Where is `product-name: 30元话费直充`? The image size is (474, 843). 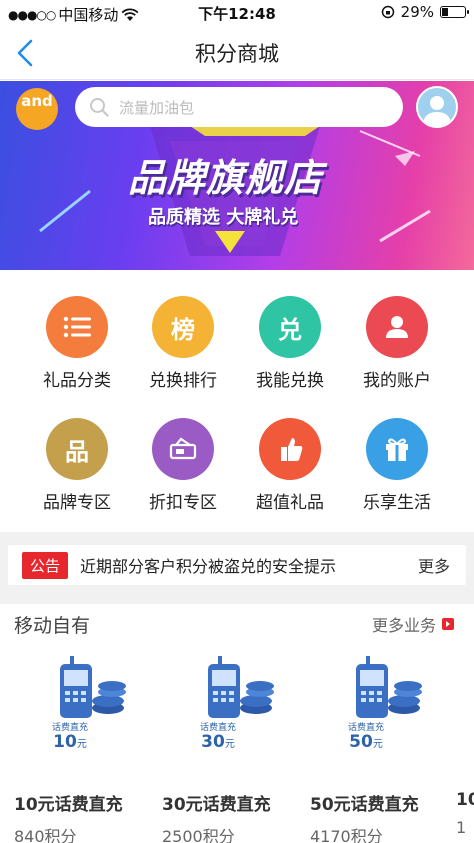
product-name: 30元话费直充 is located at coordinates (216, 805).